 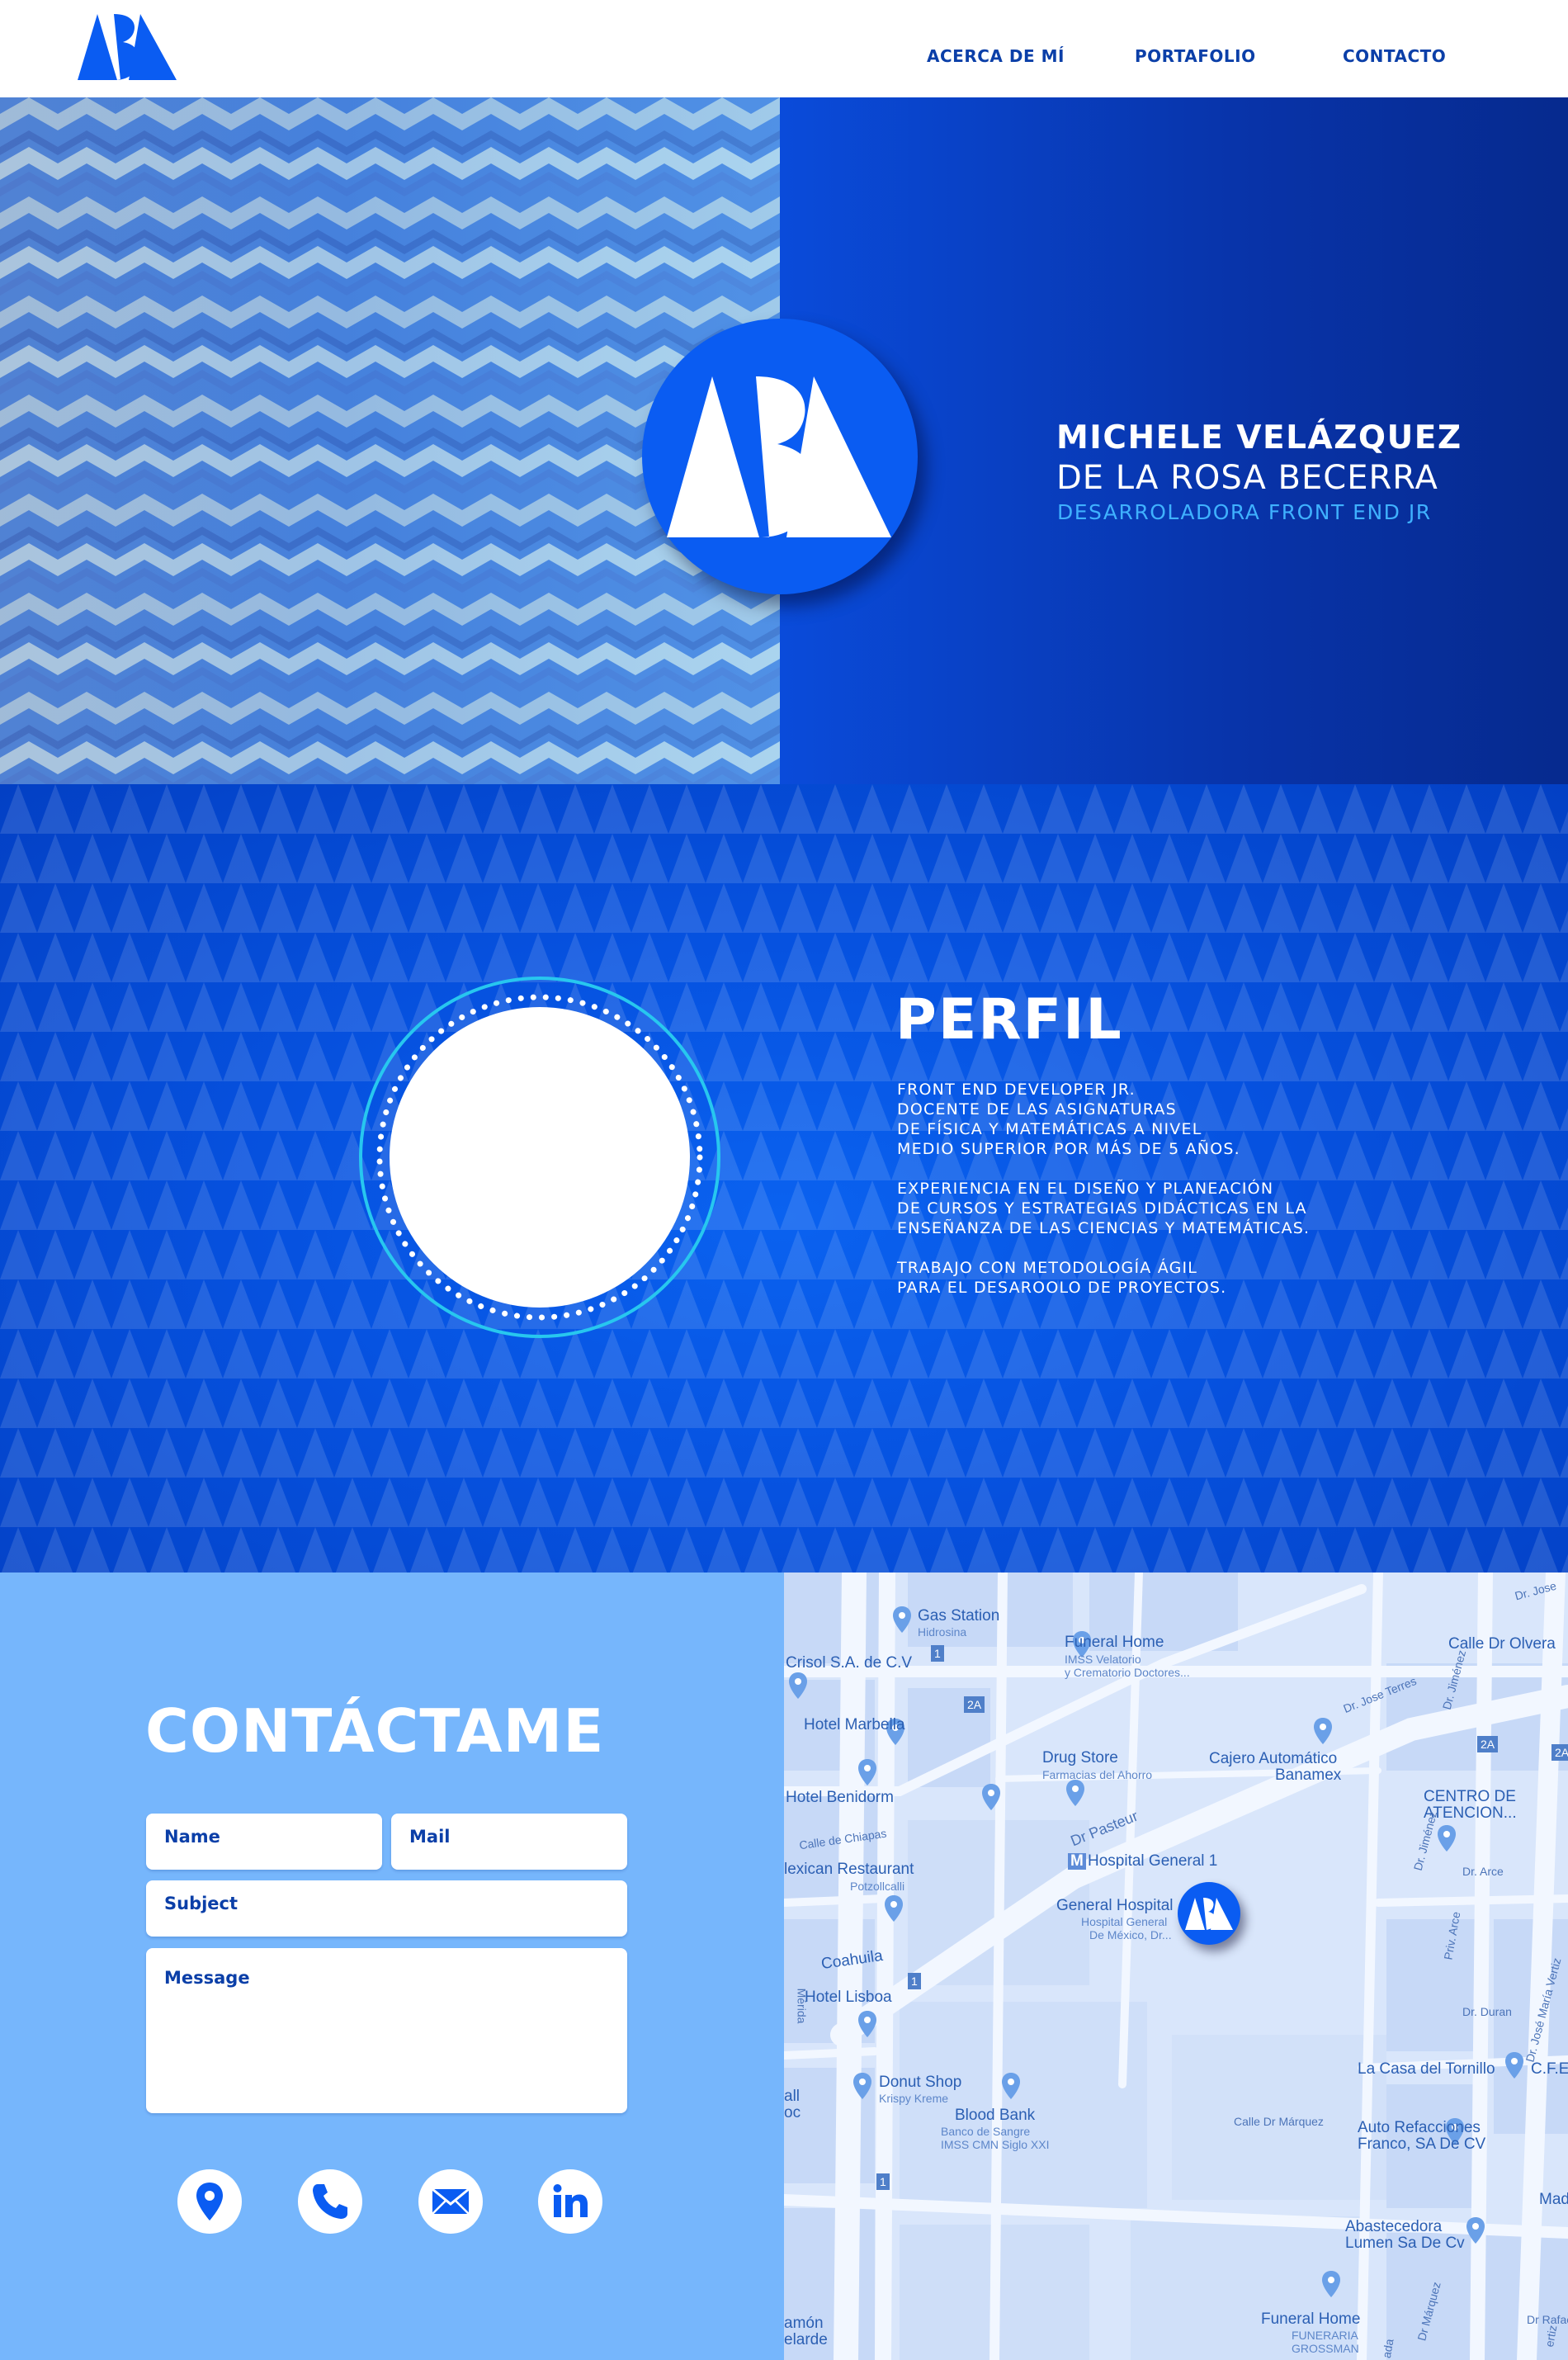 I want to click on gas-station-pin-icon, so click(x=902, y=1620).